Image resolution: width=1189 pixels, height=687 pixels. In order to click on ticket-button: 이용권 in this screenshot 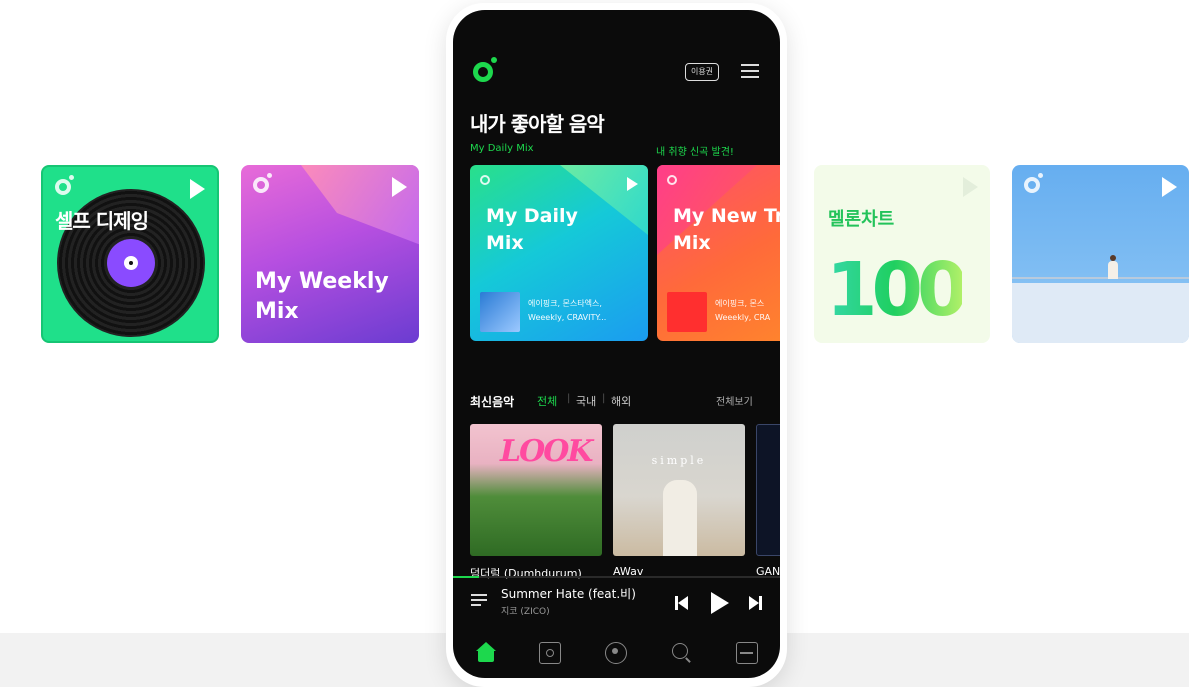, I will do `click(702, 72)`.